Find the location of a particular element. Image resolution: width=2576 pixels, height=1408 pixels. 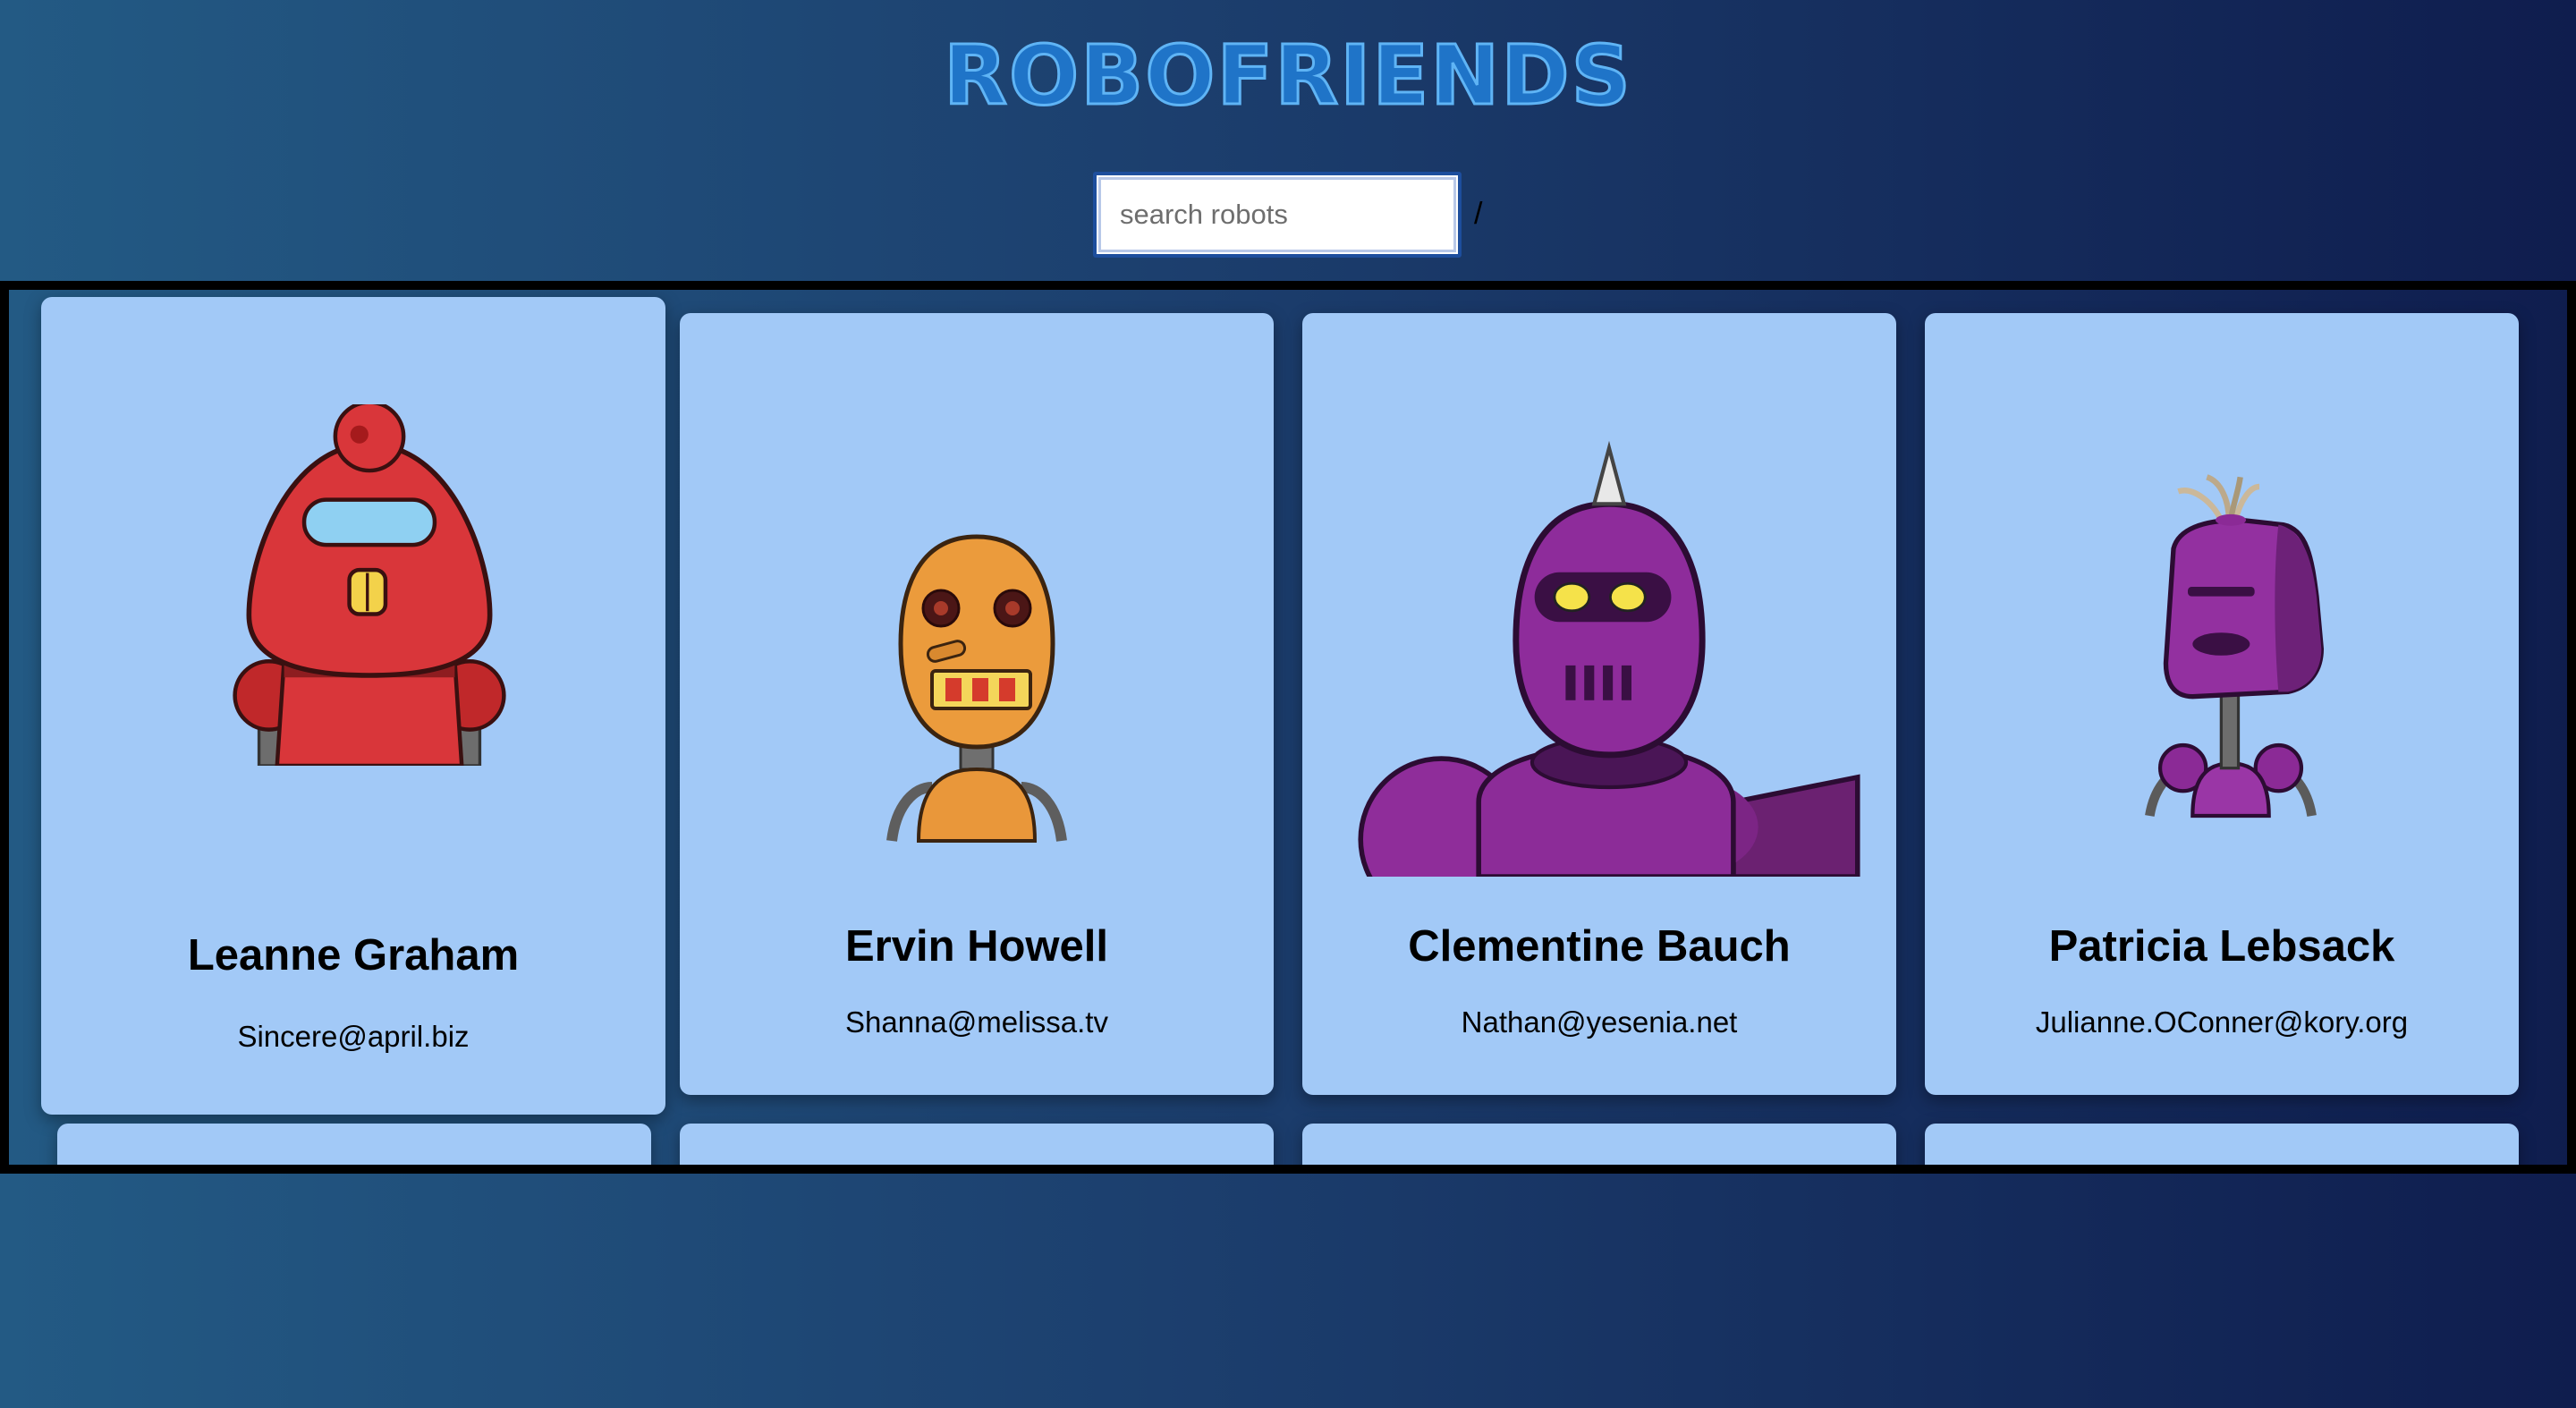

robot-email: Julianne.OConner@kory.org is located at coordinates (2222, 1022).